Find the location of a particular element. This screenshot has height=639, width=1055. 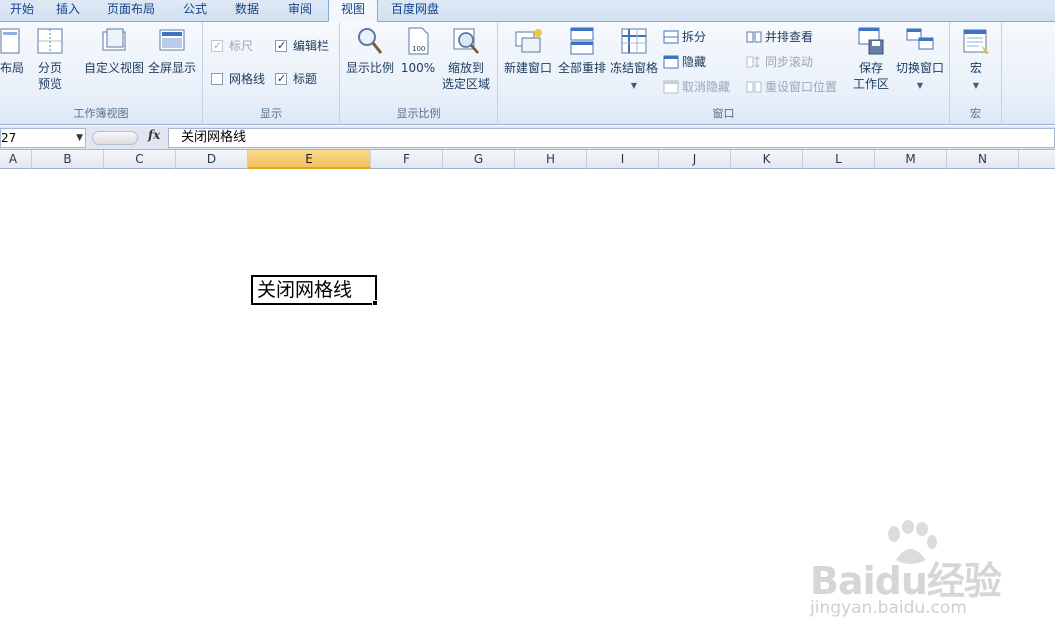

split-icon is located at coordinates (671, 37).